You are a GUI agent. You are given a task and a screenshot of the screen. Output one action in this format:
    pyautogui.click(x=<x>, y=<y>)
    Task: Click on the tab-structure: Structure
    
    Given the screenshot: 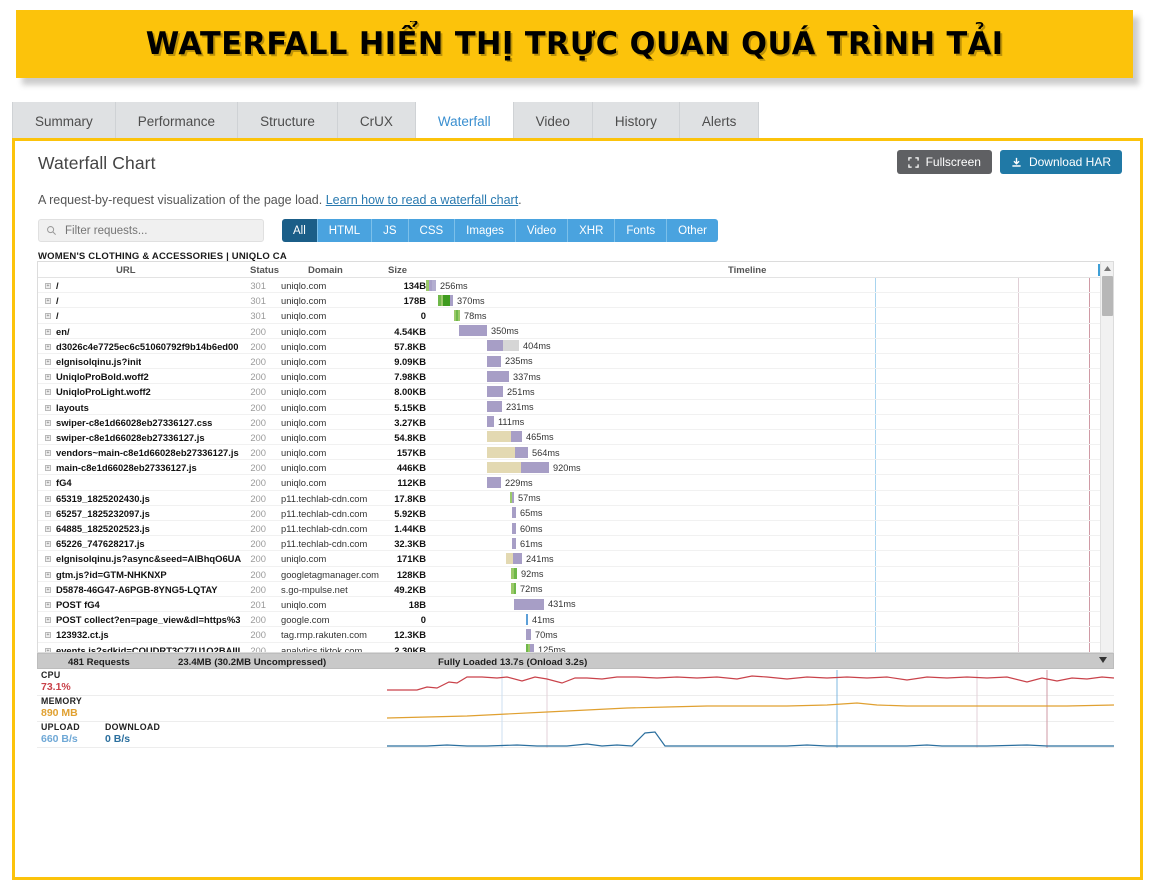 What is the action you would take?
    pyautogui.click(x=288, y=121)
    